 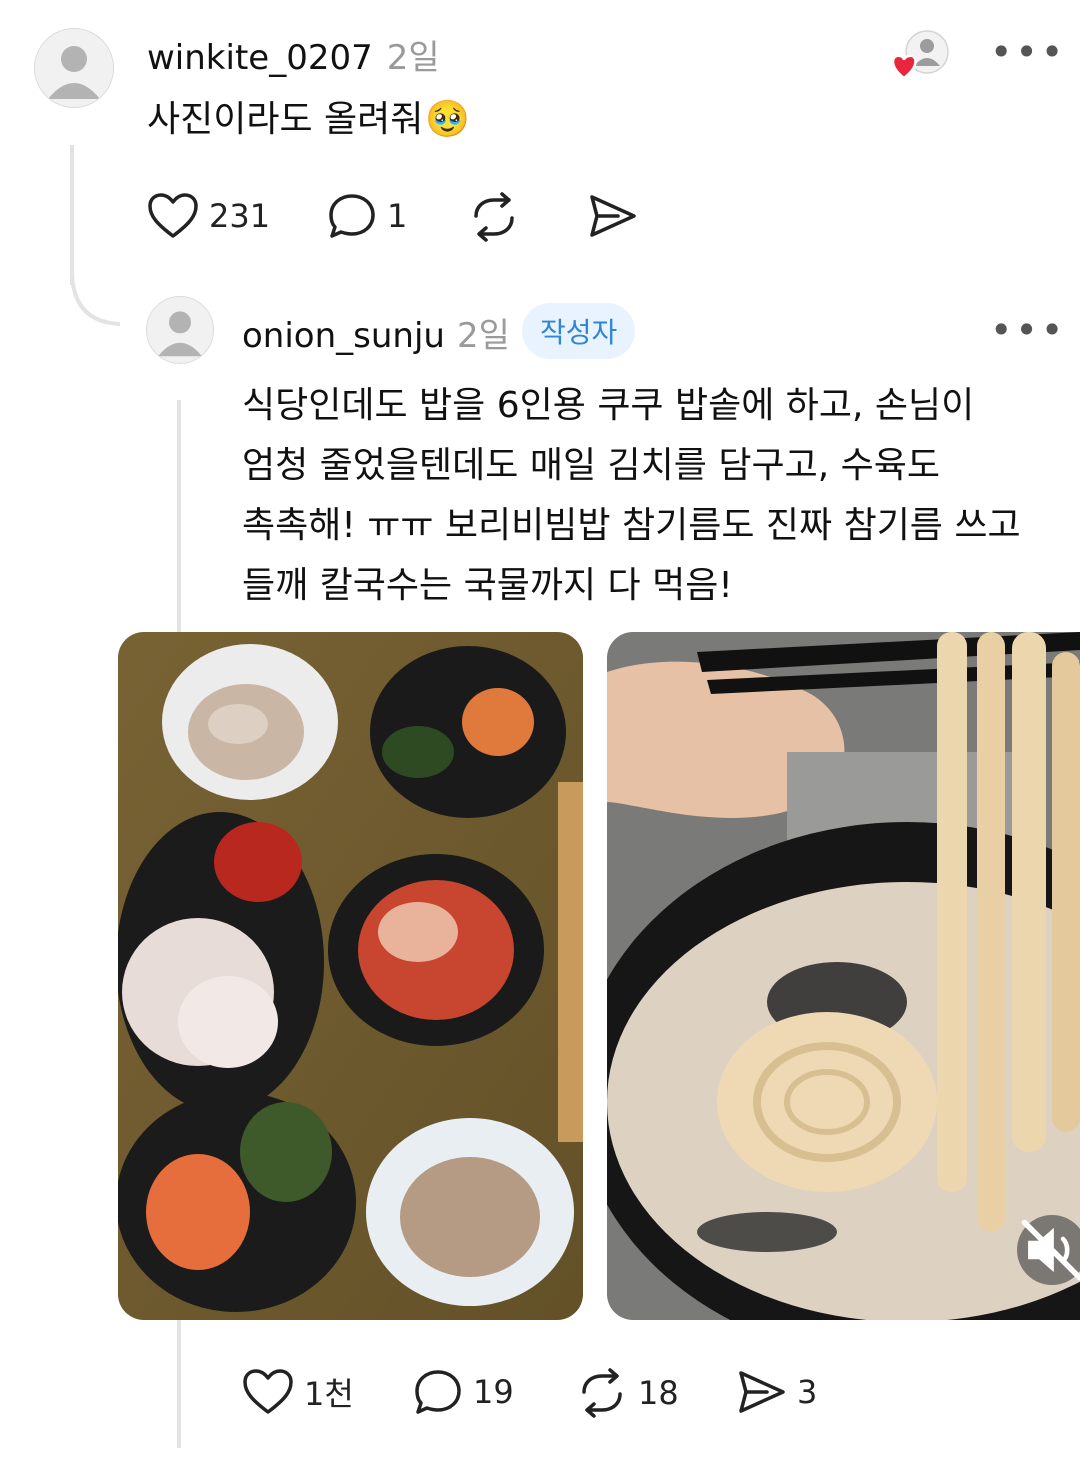 What do you see at coordinates (579, 331) in the screenshot?
I see `author-badge: 작성자` at bounding box center [579, 331].